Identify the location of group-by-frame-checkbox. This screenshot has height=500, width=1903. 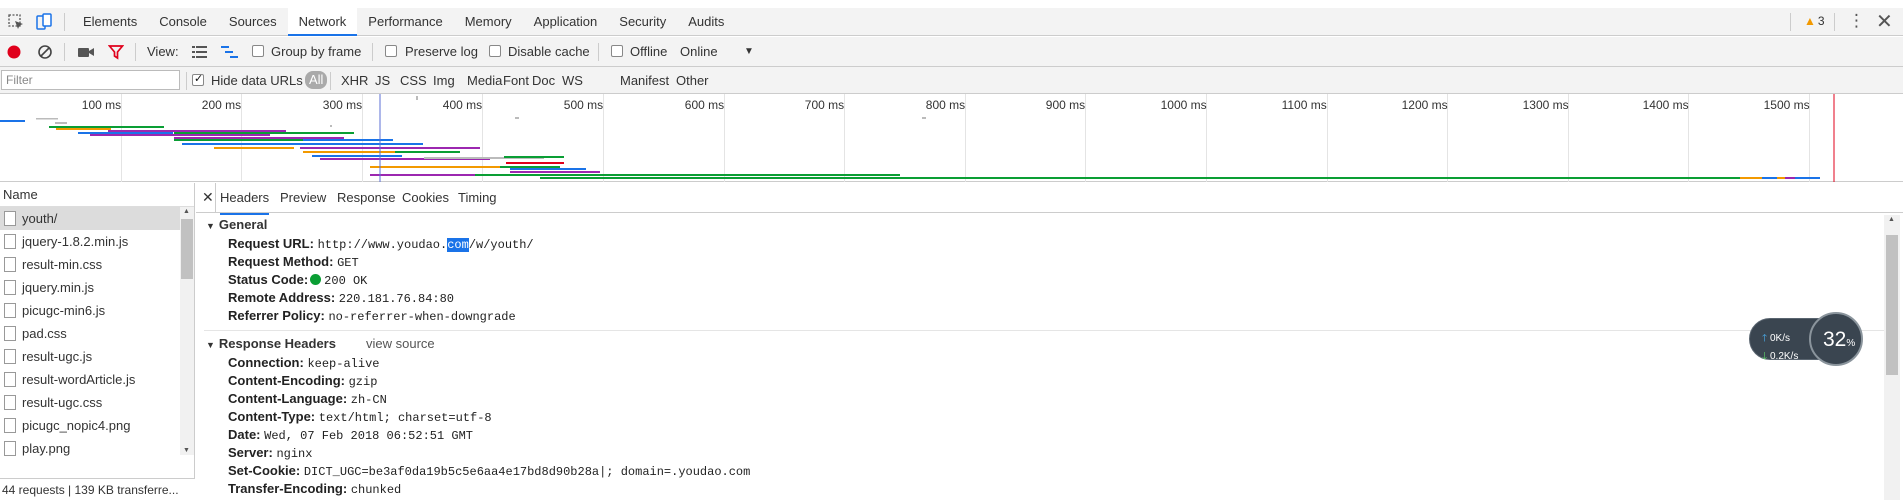
(258, 51).